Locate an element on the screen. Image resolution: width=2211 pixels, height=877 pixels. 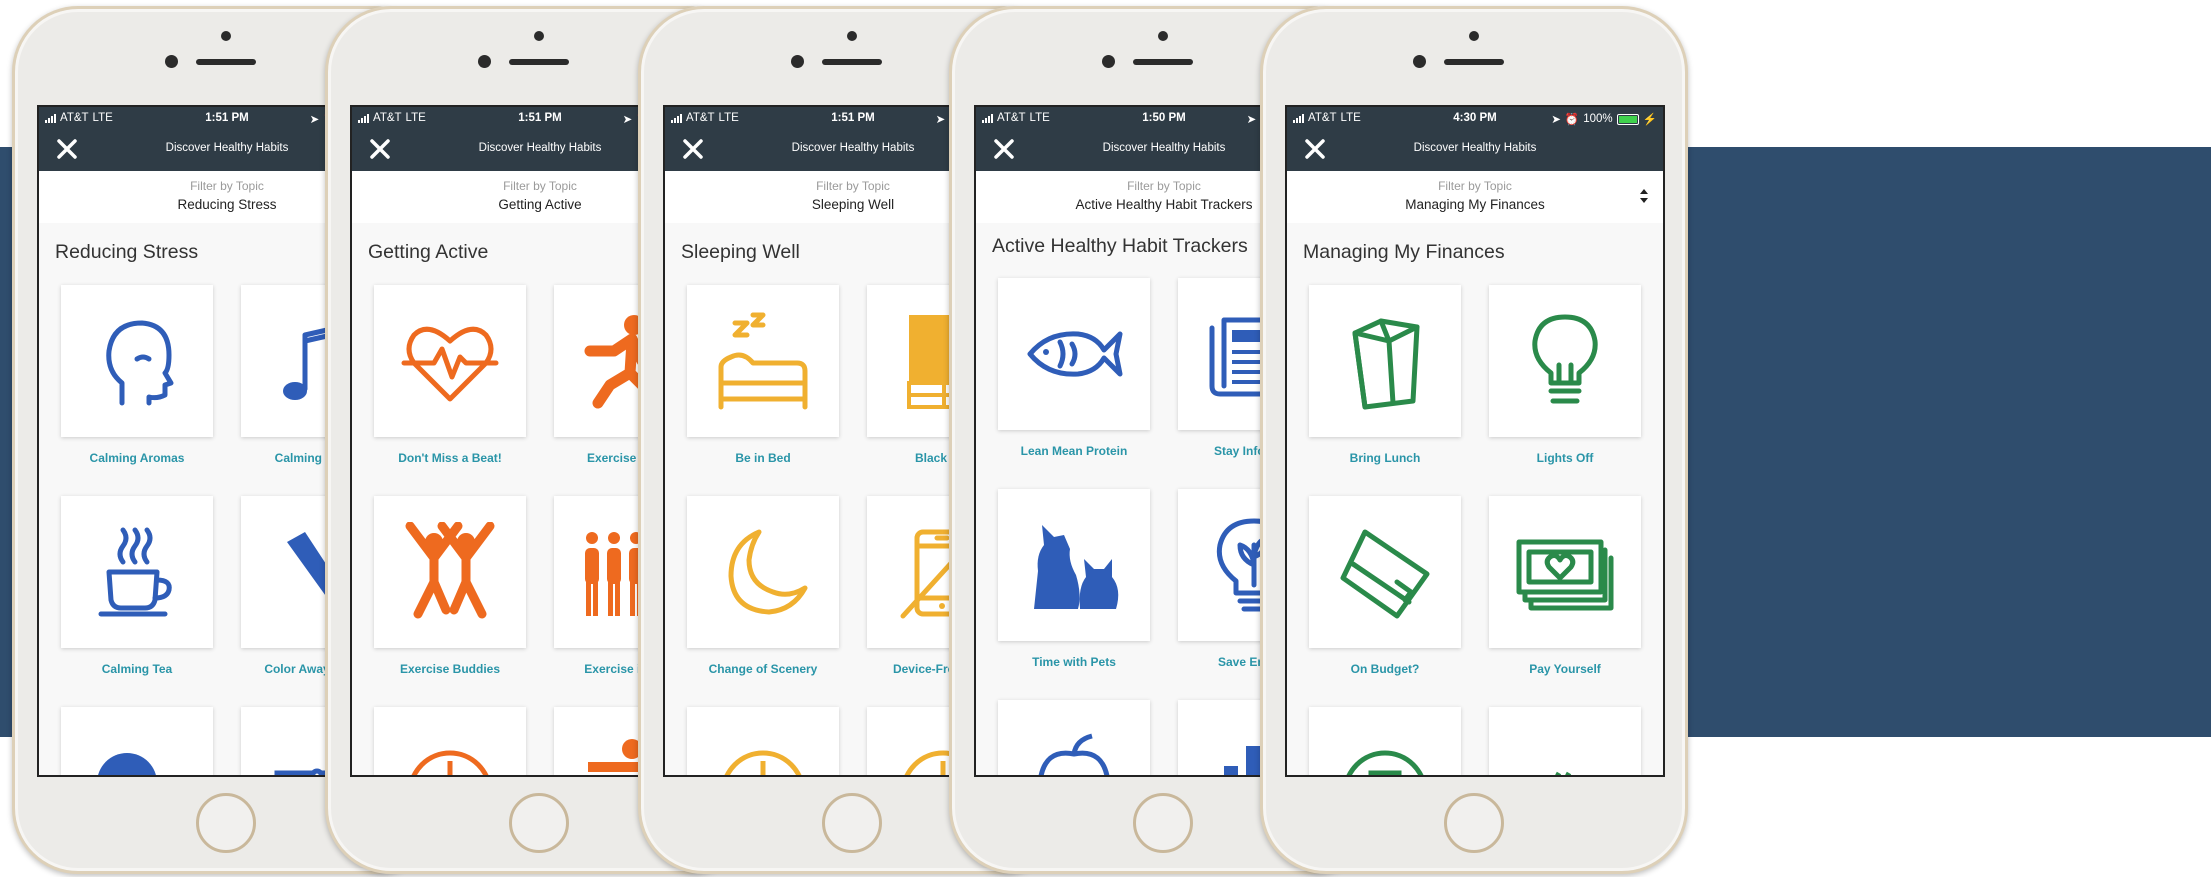
battery-icon is located at coordinates (1627, 119).